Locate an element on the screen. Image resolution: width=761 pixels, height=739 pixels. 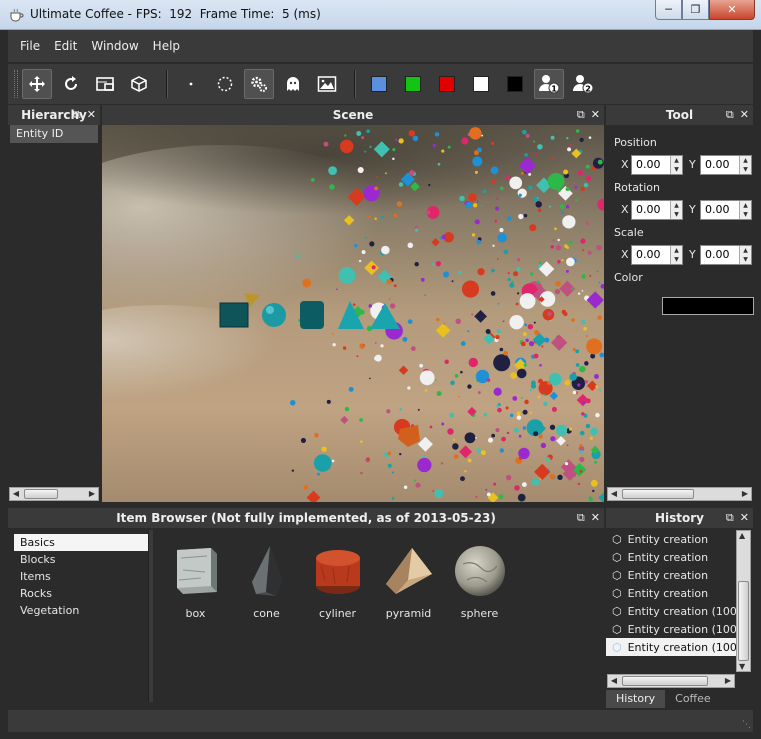
position-x-value: 0.00 is located at coordinates (648, 164).